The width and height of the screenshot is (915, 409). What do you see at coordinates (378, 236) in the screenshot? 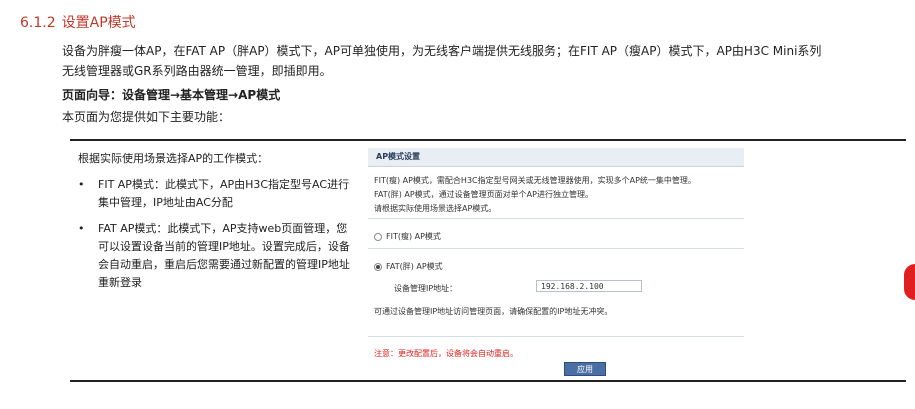
I see `fit-mode-radio` at bounding box center [378, 236].